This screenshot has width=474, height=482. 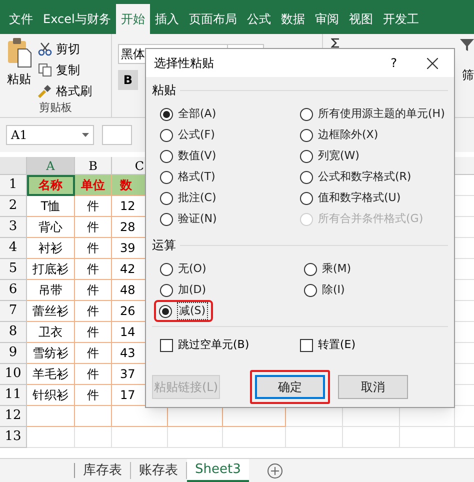 I want to click on dropdown-icon, so click(x=85, y=135).